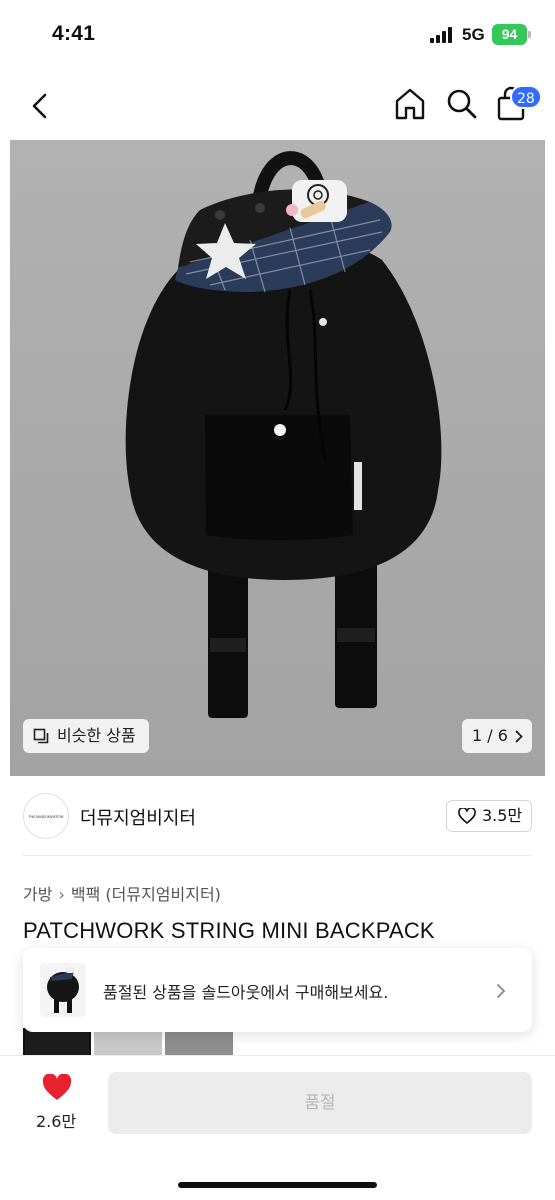 The height and width of the screenshot is (1200, 555). I want to click on brand-like-count: 3.5만, so click(502, 815).